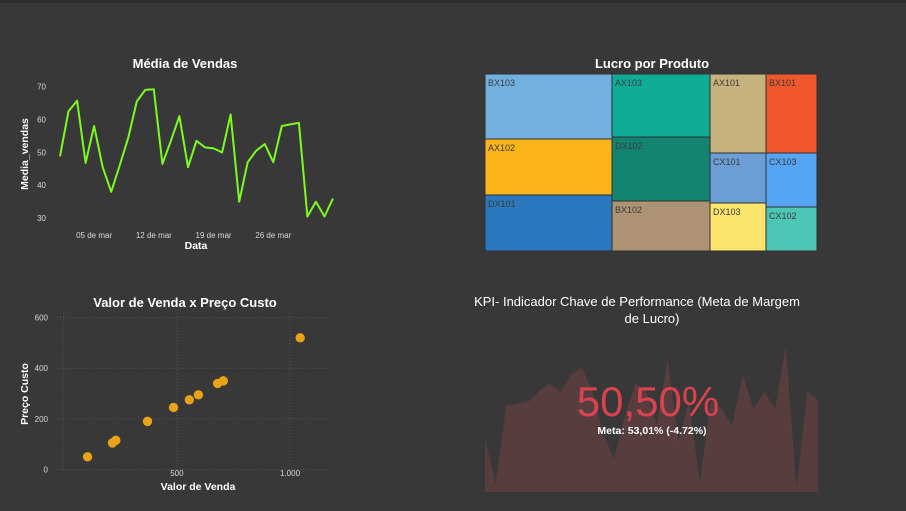 Image resolution: width=906 pixels, height=511 pixels. I want to click on series-line, so click(196, 152).